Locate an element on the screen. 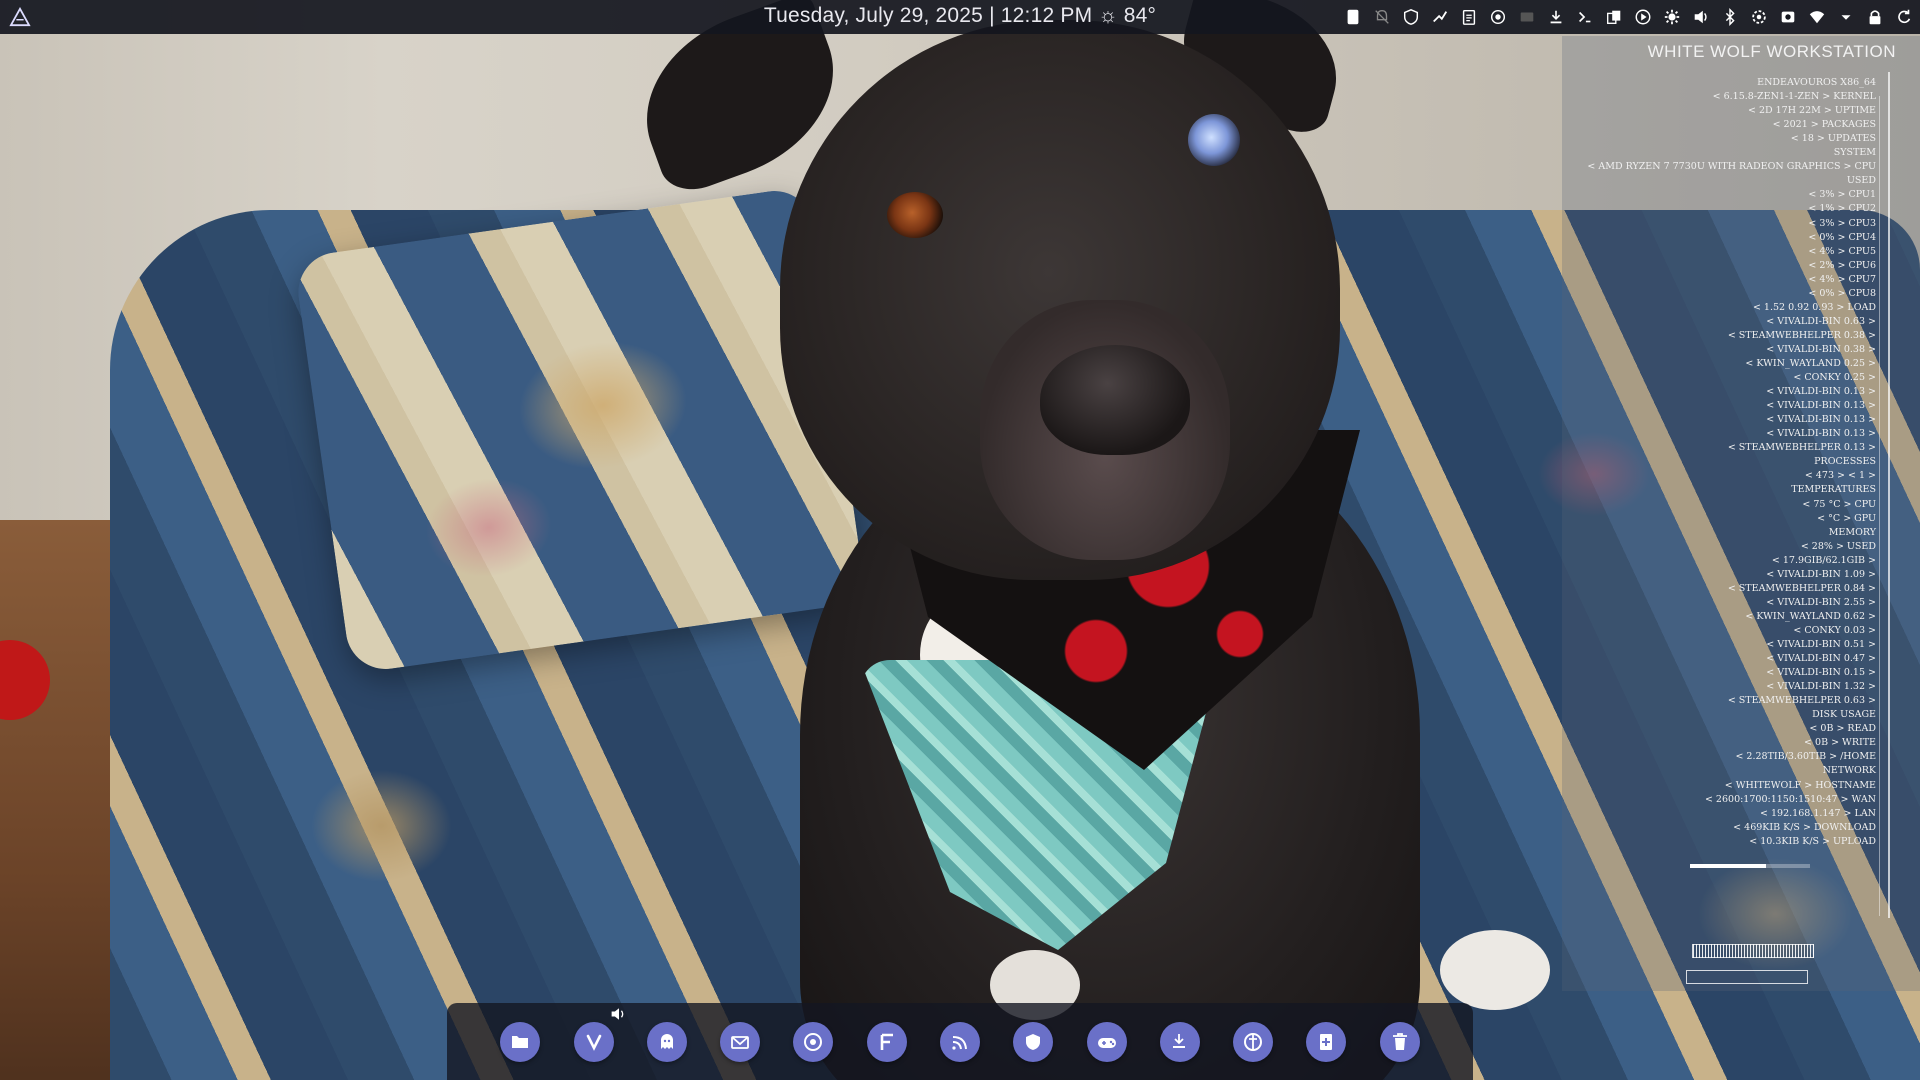  volume-icon is located at coordinates (1701, 17).